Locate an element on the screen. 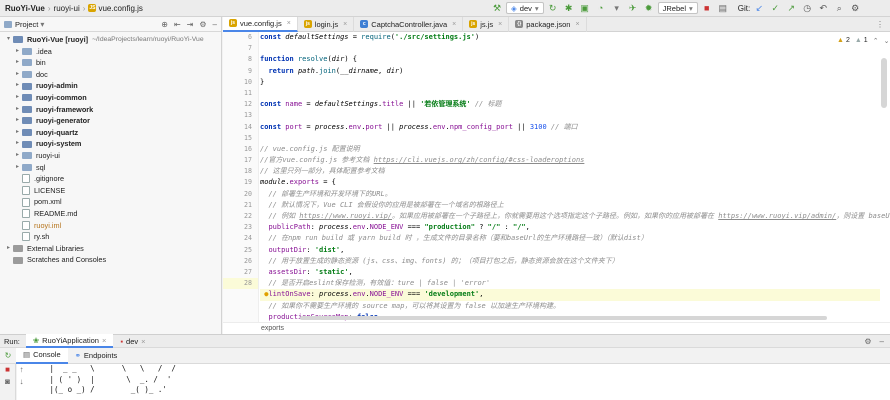 Image resolution: width=890 pixels, height=400 pixels. run-tab-label: dev is located at coordinates (132, 341).